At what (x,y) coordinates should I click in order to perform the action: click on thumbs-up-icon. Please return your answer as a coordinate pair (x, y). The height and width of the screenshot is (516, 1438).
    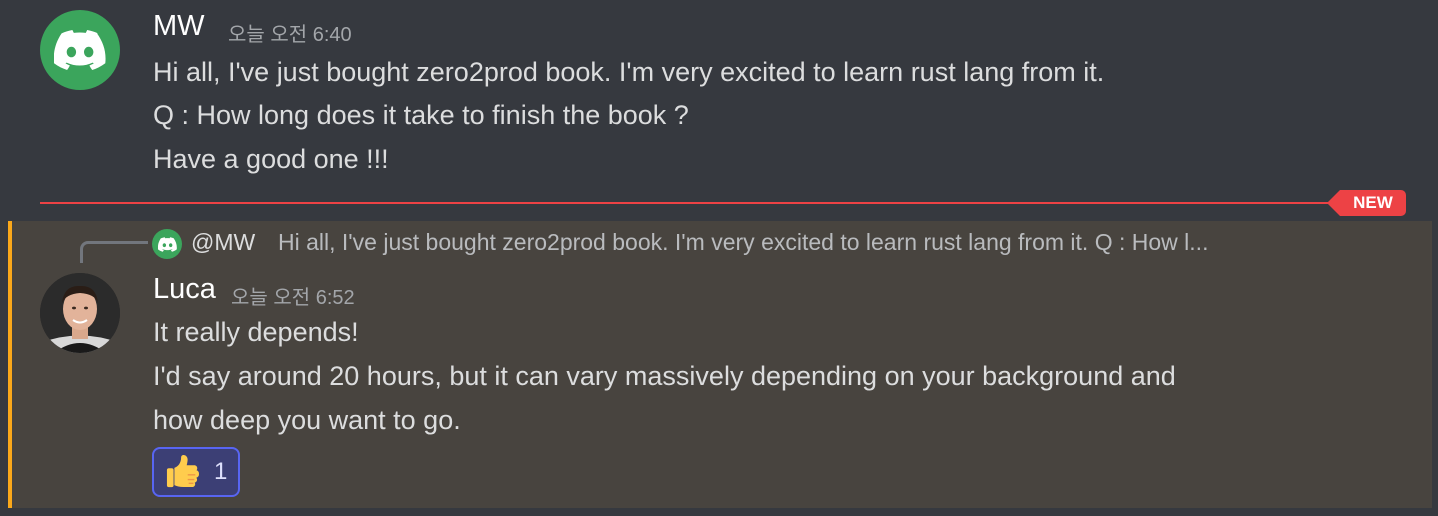
    Looking at the image, I should click on (183, 472).